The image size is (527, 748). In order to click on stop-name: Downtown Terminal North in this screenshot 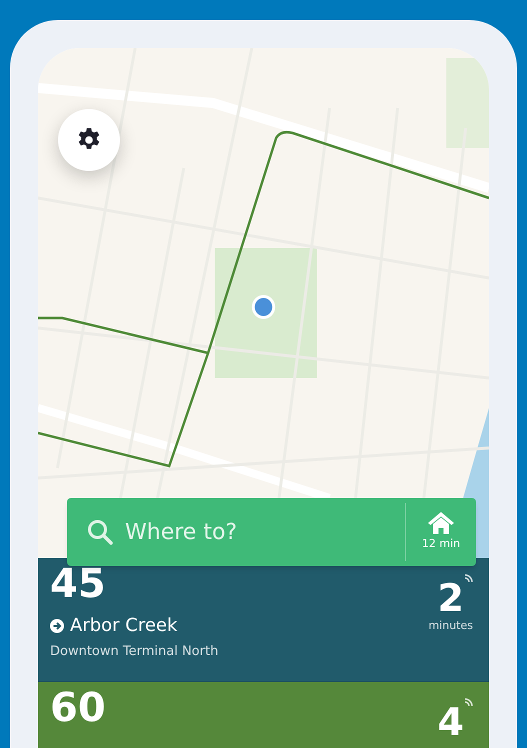, I will do `click(134, 652)`.